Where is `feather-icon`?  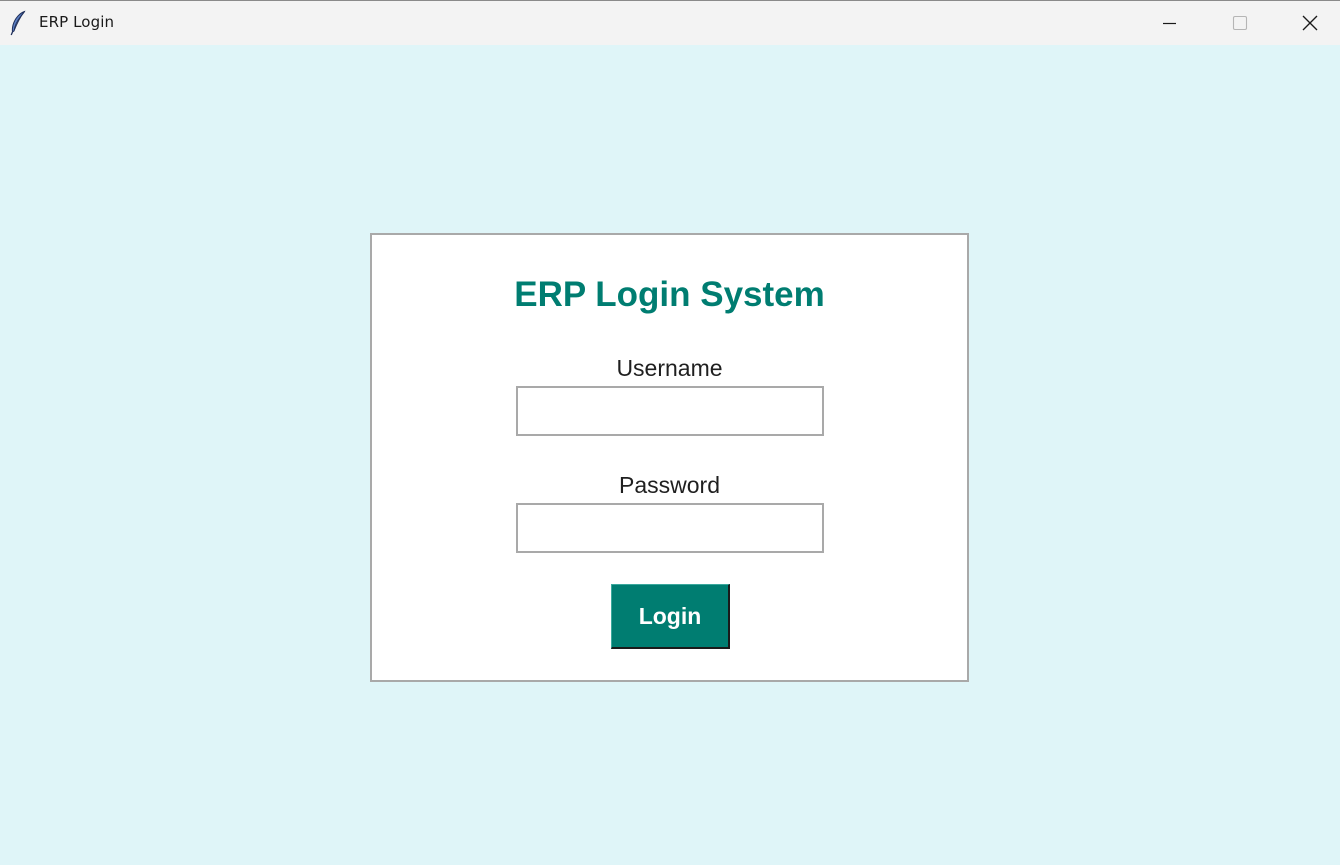 feather-icon is located at coordinates (18, 23).